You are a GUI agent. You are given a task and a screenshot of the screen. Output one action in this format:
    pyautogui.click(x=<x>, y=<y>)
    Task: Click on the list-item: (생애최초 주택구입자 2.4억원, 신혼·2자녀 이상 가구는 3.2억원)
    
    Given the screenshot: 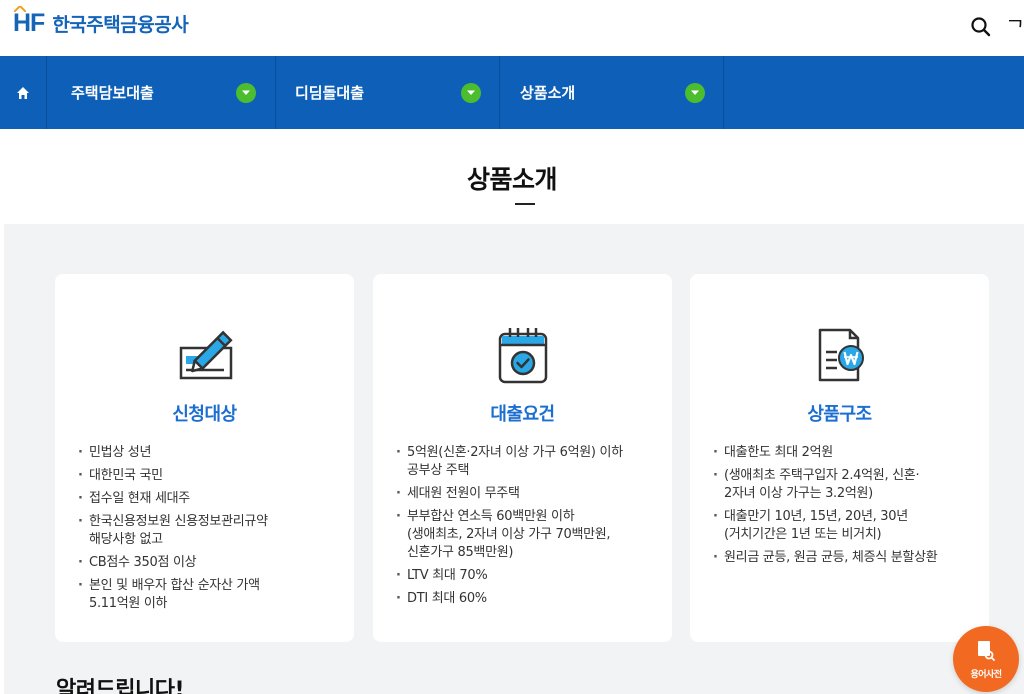 What is the action you would take?
    pyautogui.click(x=843, y=485)
    